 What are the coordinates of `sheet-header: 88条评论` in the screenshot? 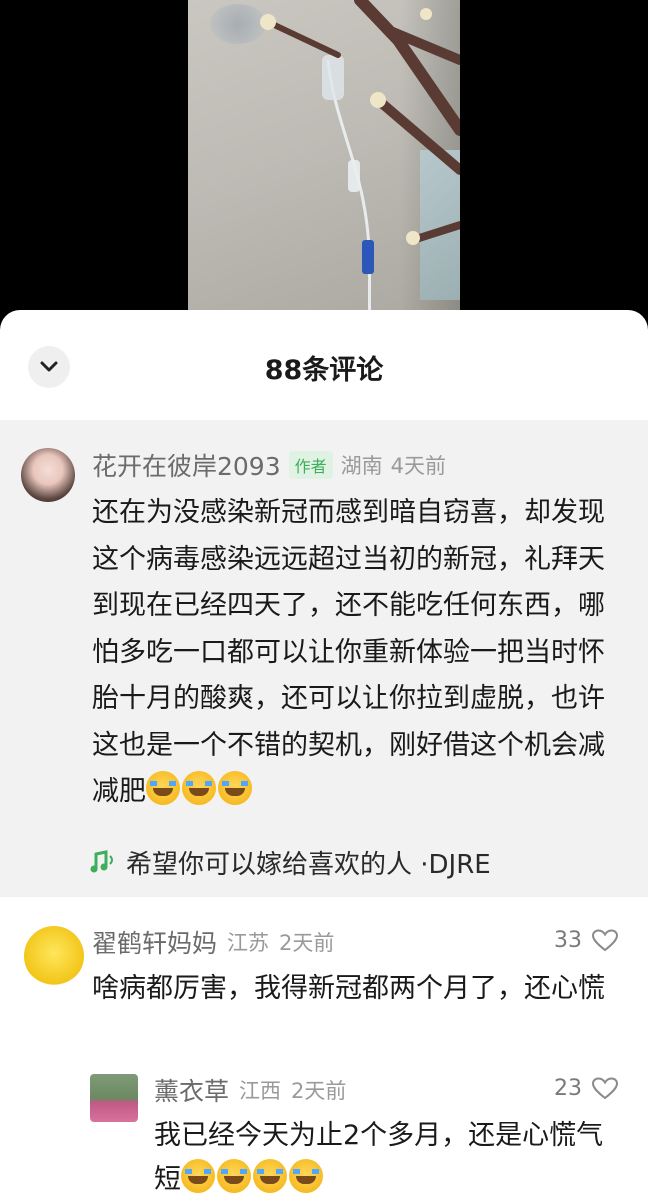 It's located at (324, 365).